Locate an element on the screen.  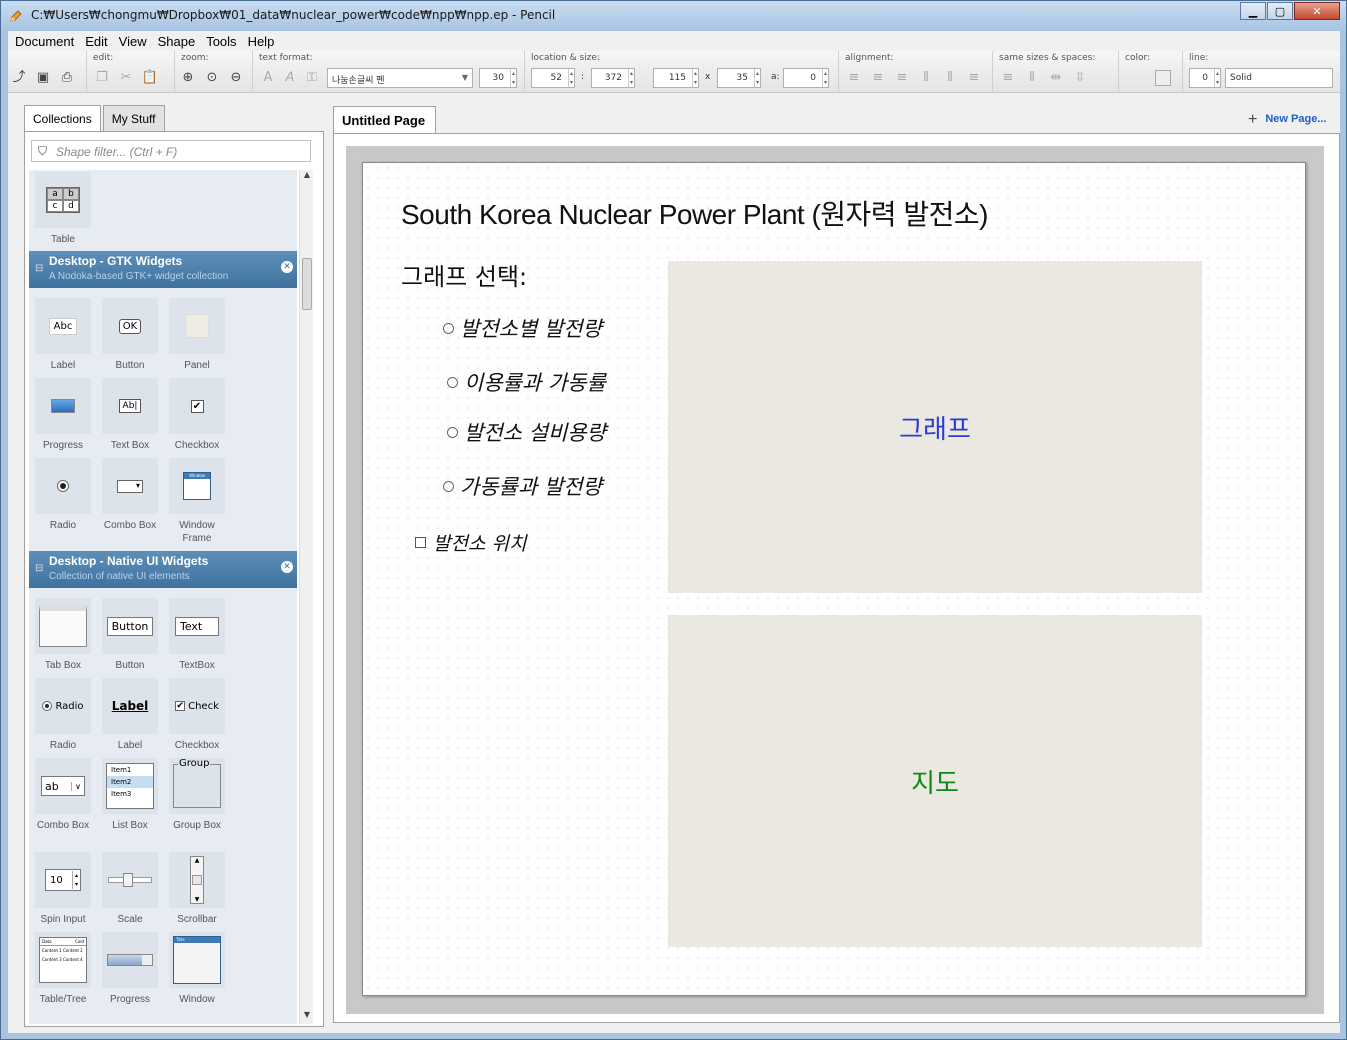
table-header: Data is located at coordinates (47, 941).